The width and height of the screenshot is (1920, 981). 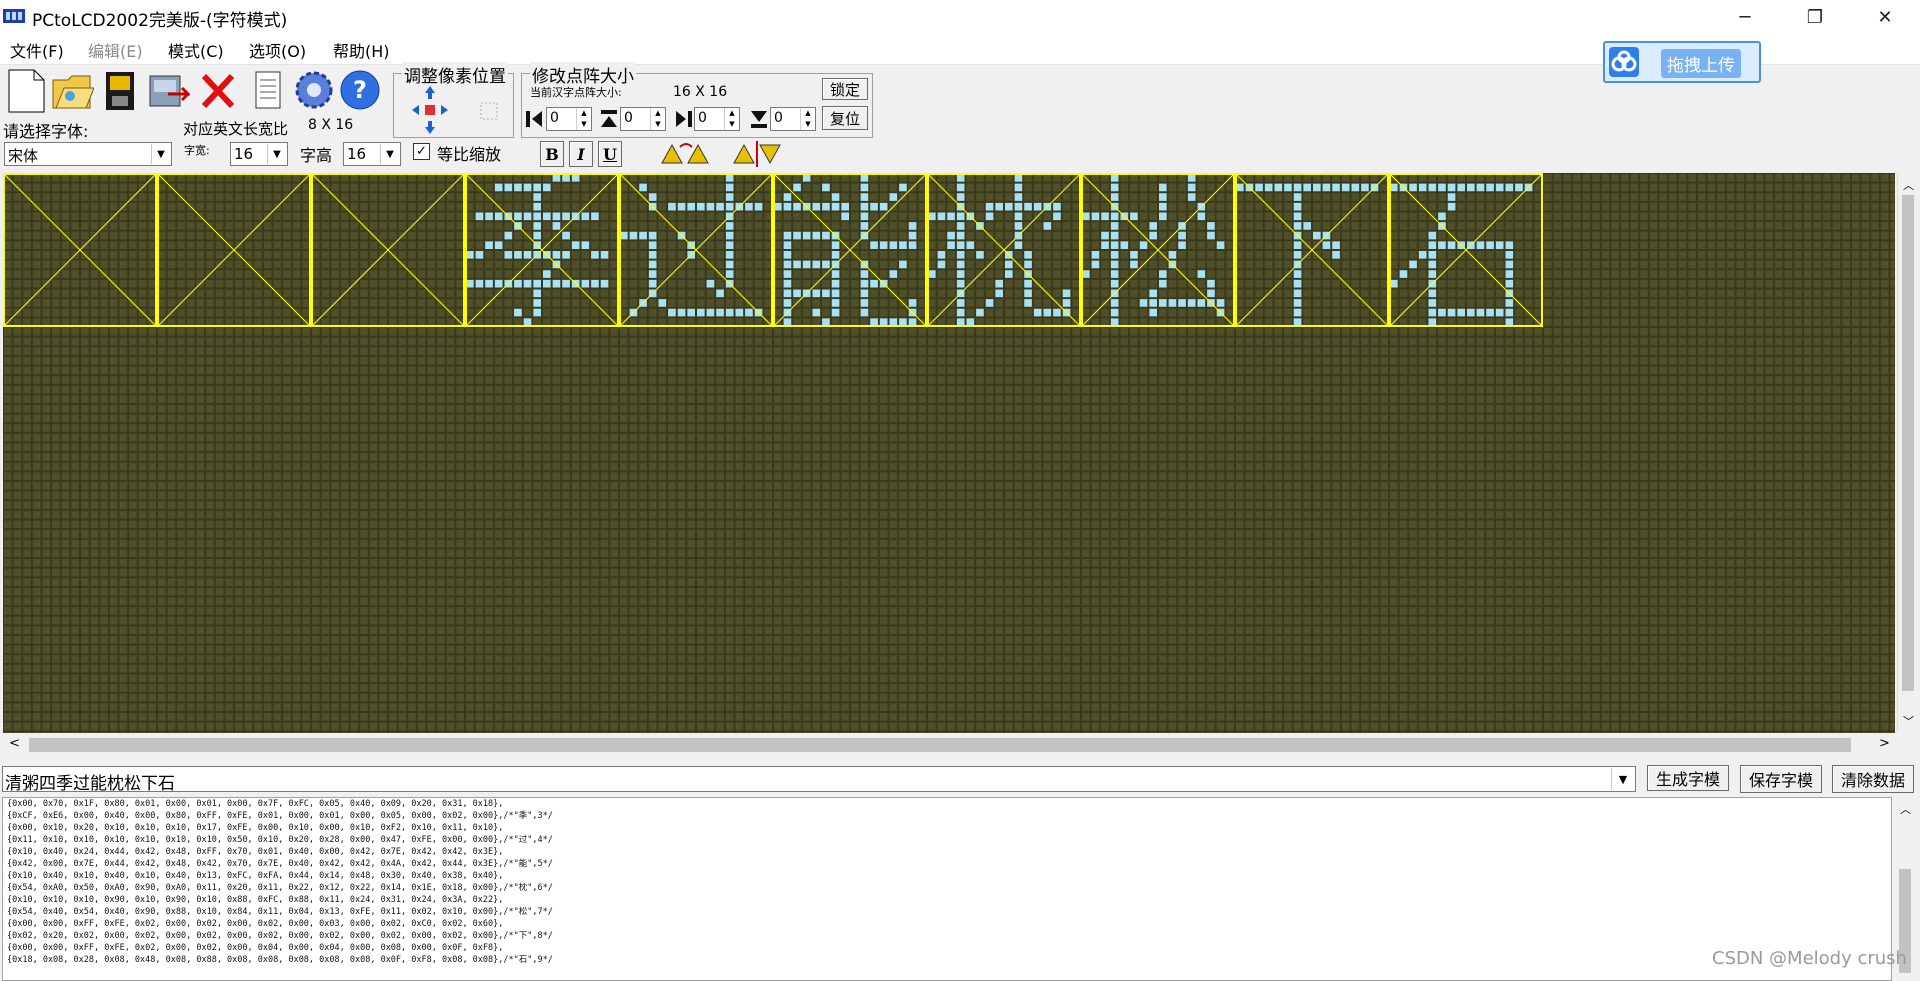 What do you see at coordinates (421, 151) in the screenshot?
I see `proportional-checkbox: ✓` at bounding box center [421, 151].